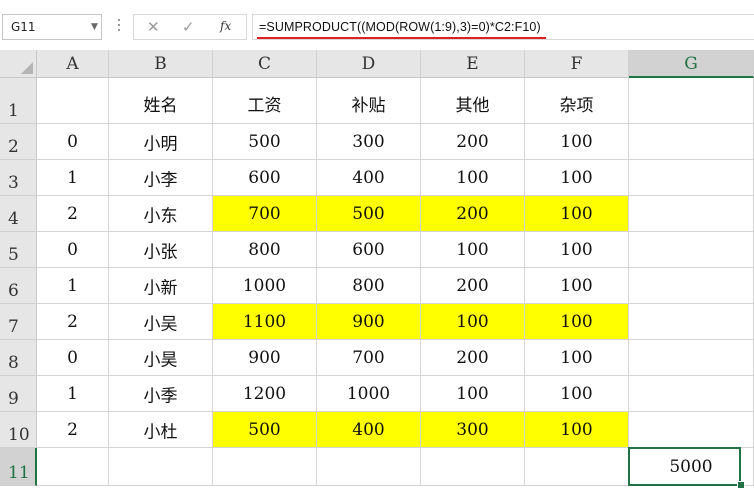 The image size is (754, 494). Describe the element at coordinates (265, 467) in the screenshot. I see `cell-c11` at that location.